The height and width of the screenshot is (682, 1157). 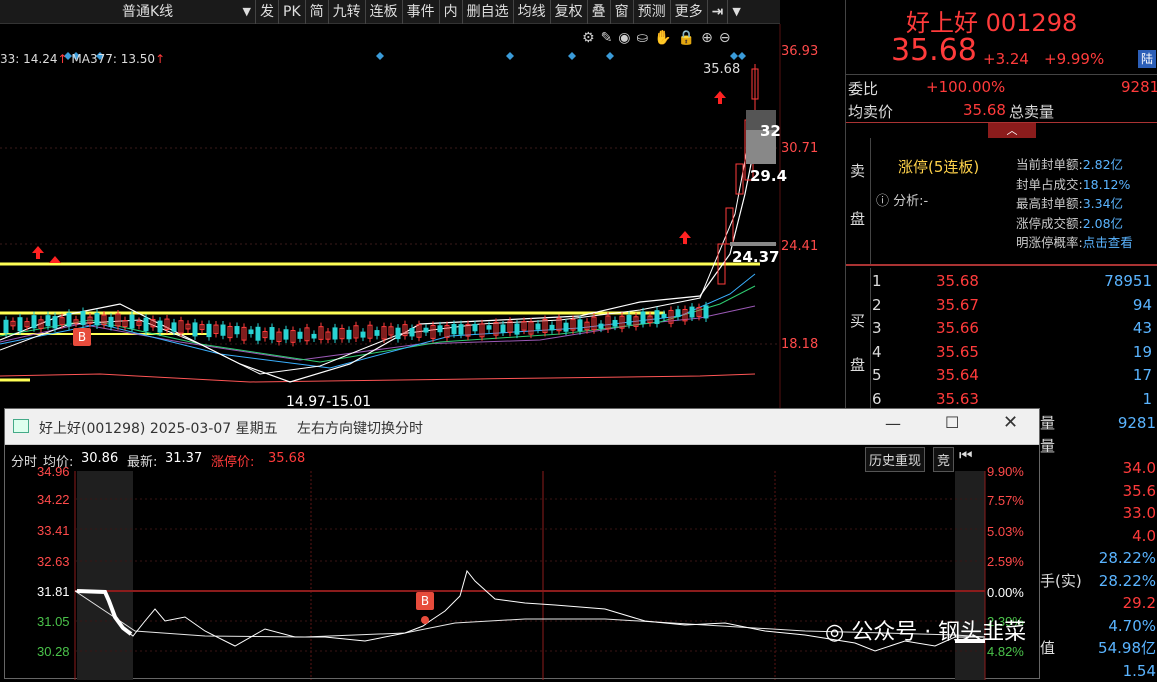 What do you see at coordinates (938, 632) in the screenshot?
I see `watermark-text: 公众号 · 钢头韭菜` at bounding box center [938, 632].